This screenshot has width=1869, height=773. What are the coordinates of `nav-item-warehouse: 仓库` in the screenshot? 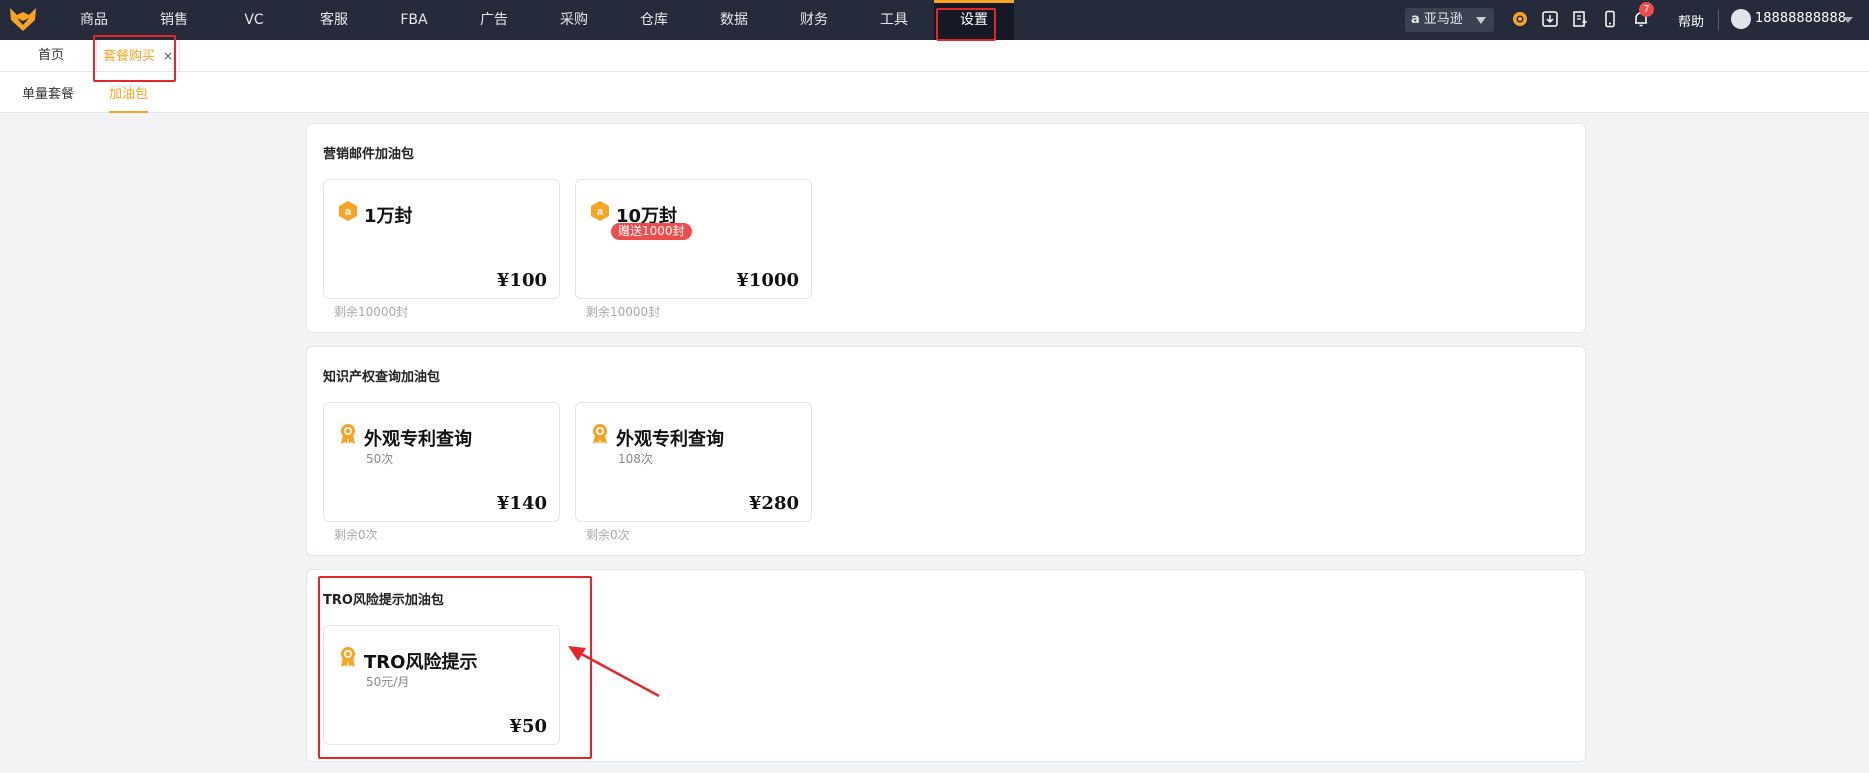 It's located at (654, 20).